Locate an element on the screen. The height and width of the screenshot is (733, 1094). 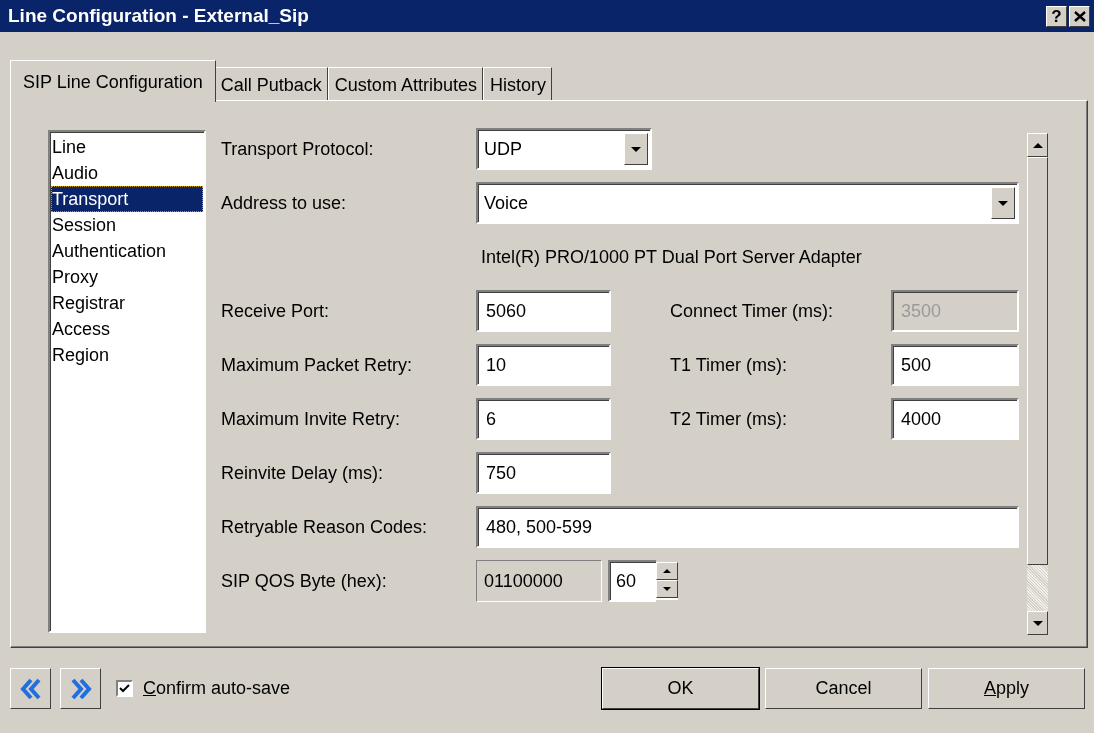
input-field: 750 is located at coordinates (543, 473).